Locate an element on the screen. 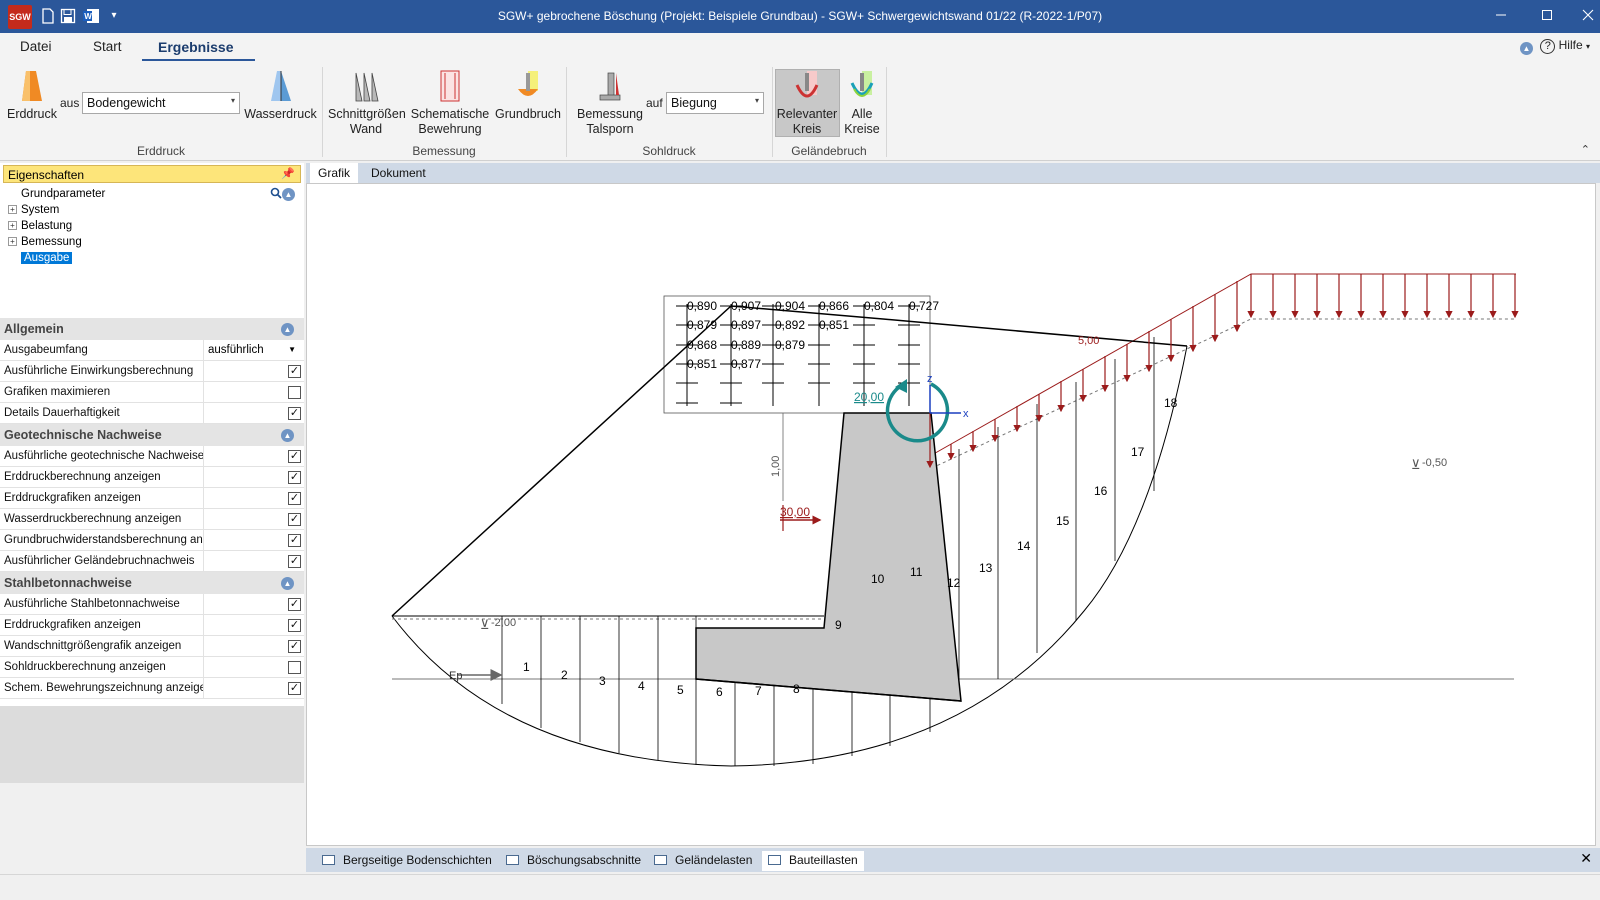  tree-node-belastung: + Belastung is located at coordinates (40, 226).